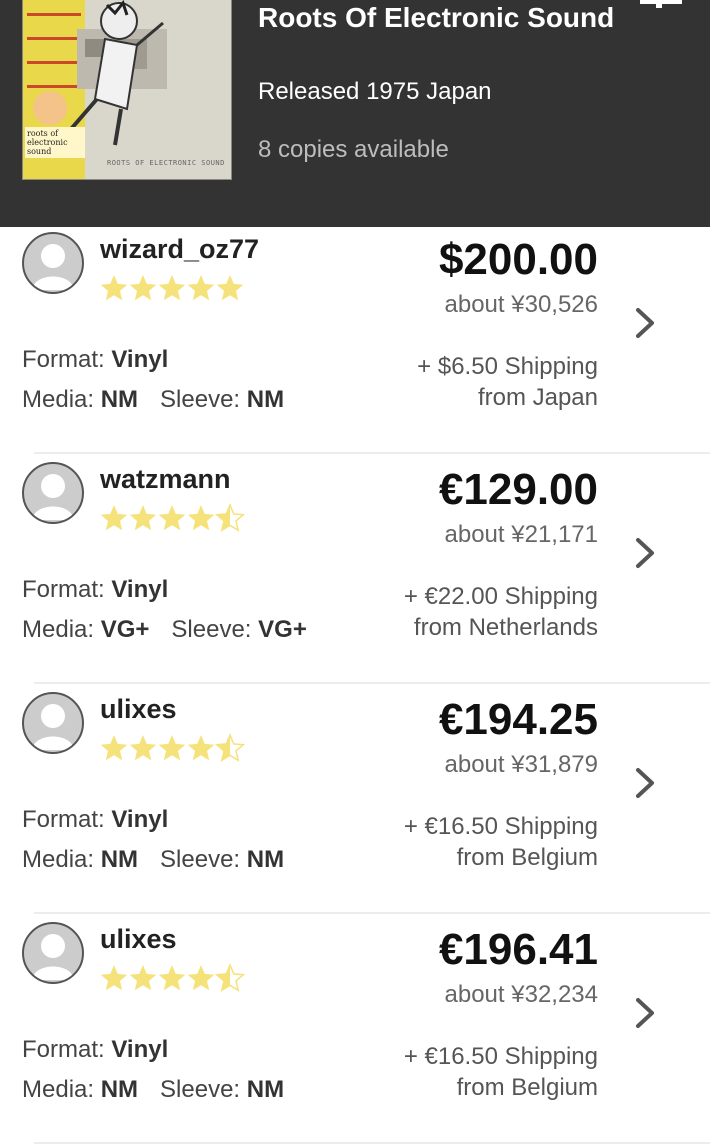 The image size is (710, 1148). What do you see at coordinates (661, 5) in the screenshot?
I see `filter-menu-icon` at bounding box center [661, 5].